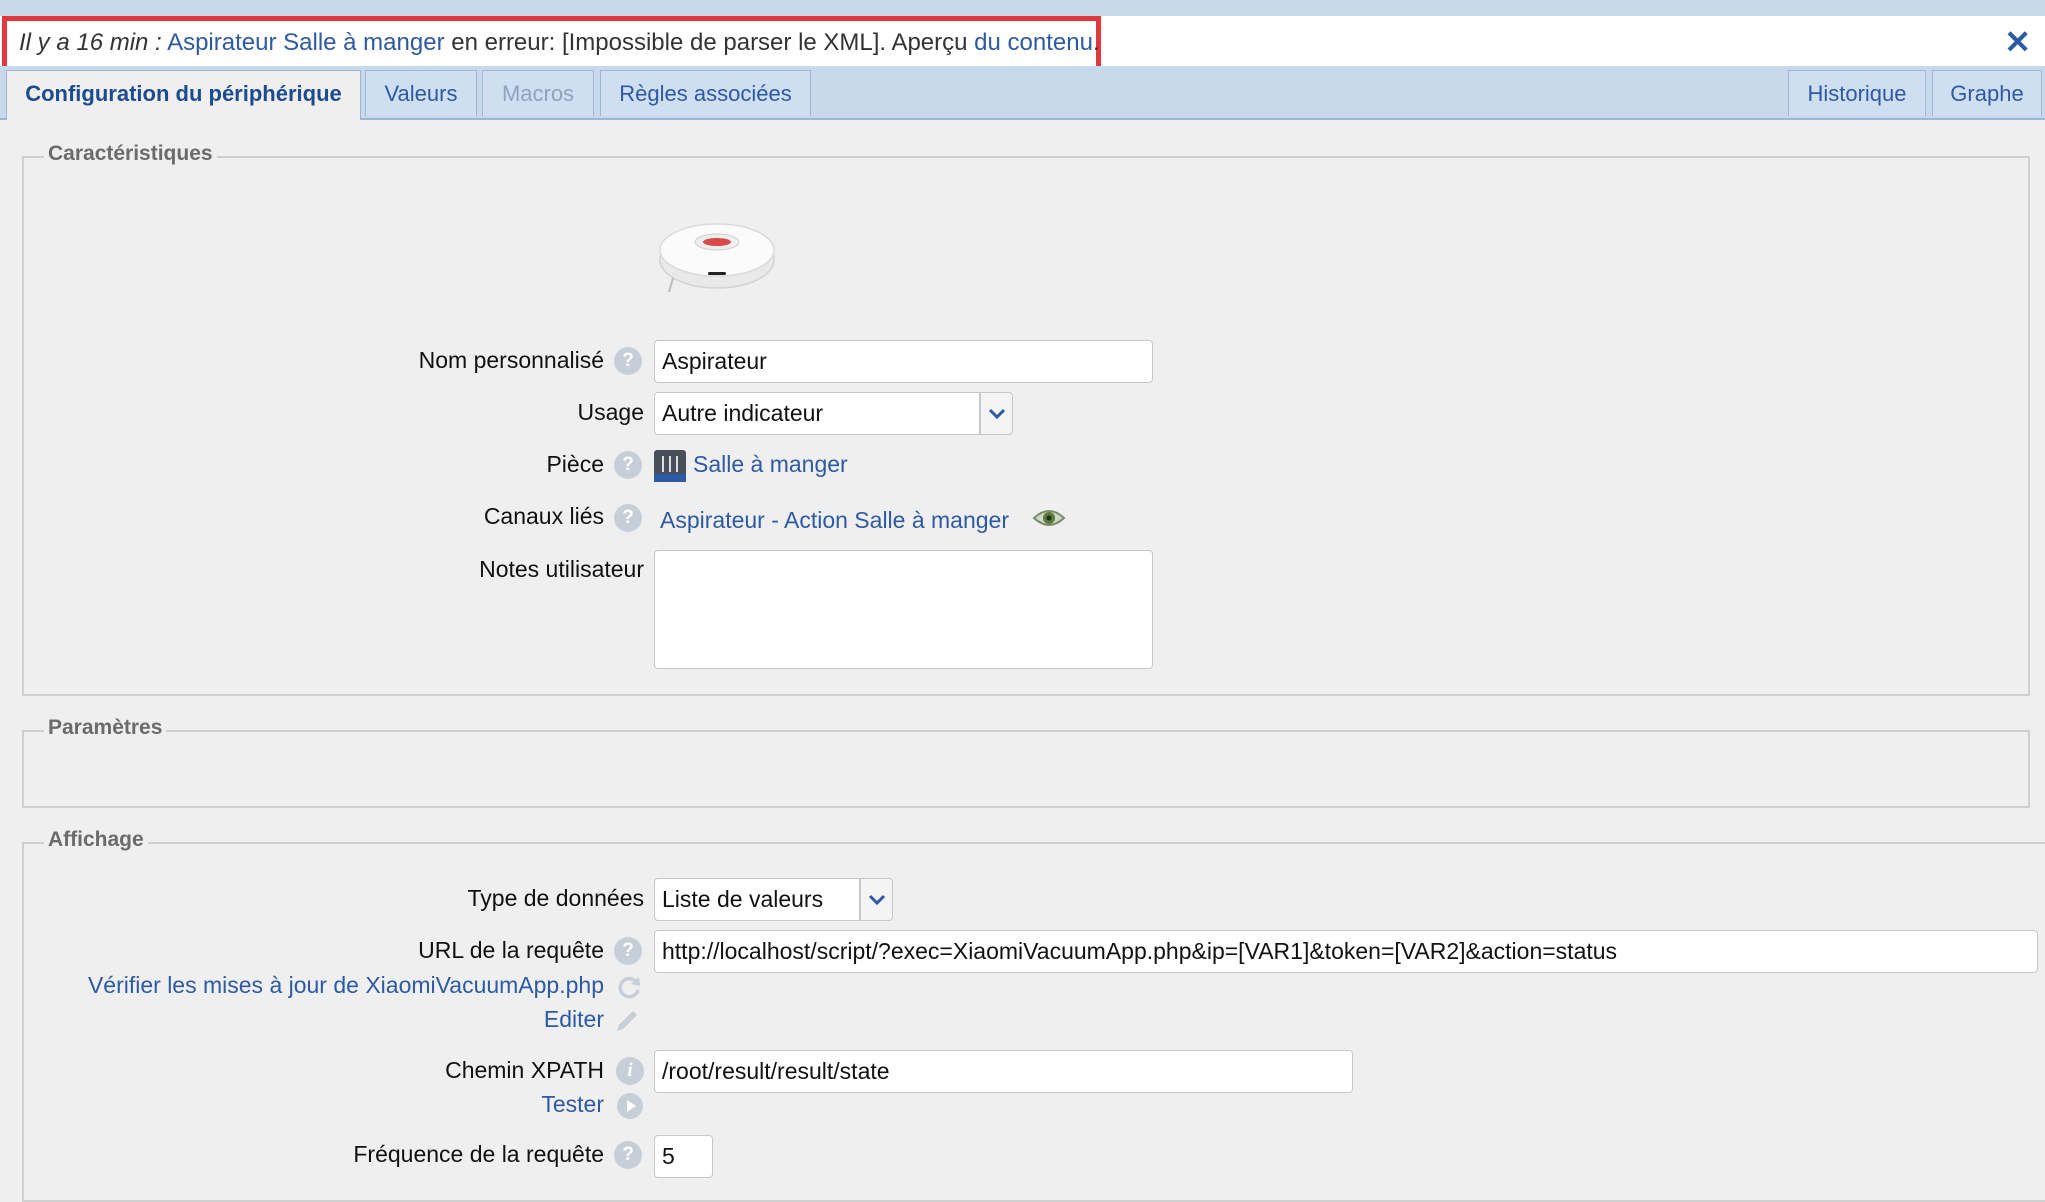 This screenshot has height=1202, width=2045. Describe the element at coordinates (1049, 518) in the screenshot. I see `eye-icon` at that location.